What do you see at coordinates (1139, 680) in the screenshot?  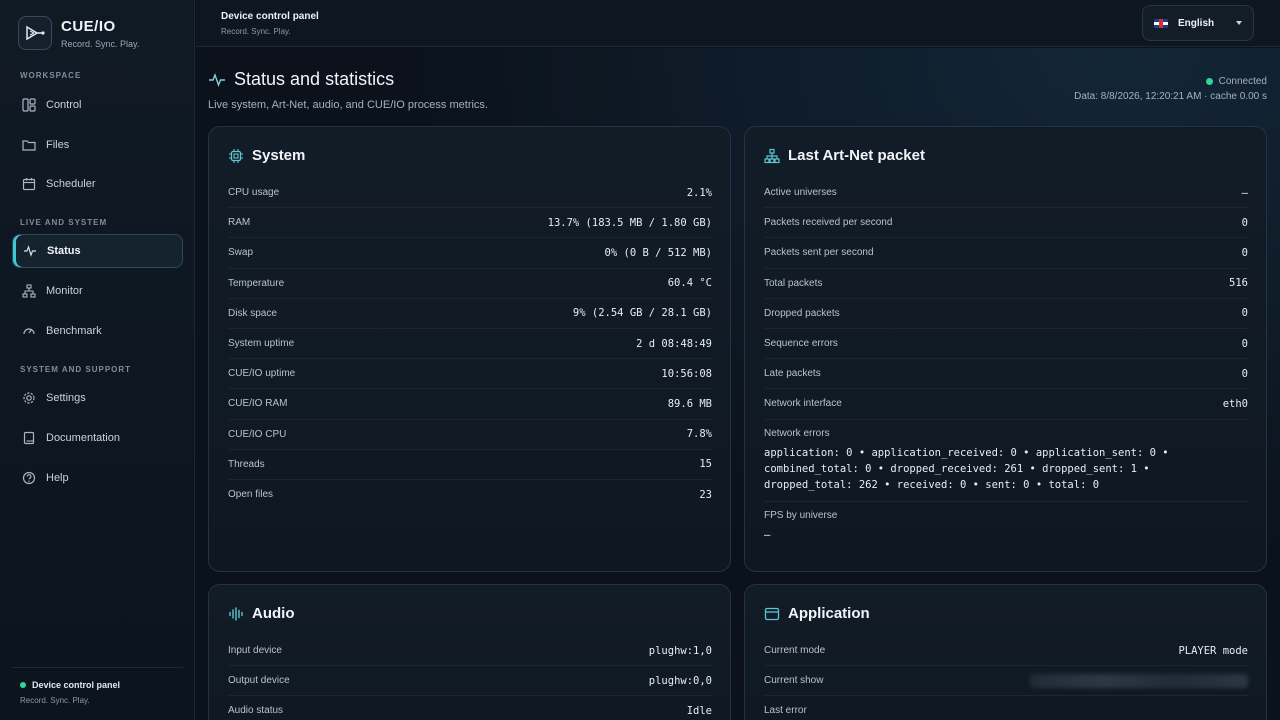 I see `redacted-value` at bounding box center [1139, 680].